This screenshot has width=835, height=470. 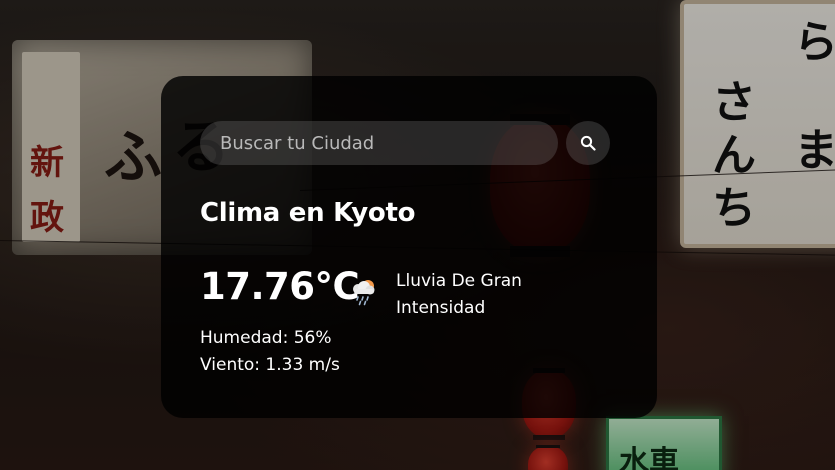 What do you see at coordinates (270, 365) in the screenshot?
I see `wind-value: Viento: 1.33 m/s` at bounding box center [270, 365].